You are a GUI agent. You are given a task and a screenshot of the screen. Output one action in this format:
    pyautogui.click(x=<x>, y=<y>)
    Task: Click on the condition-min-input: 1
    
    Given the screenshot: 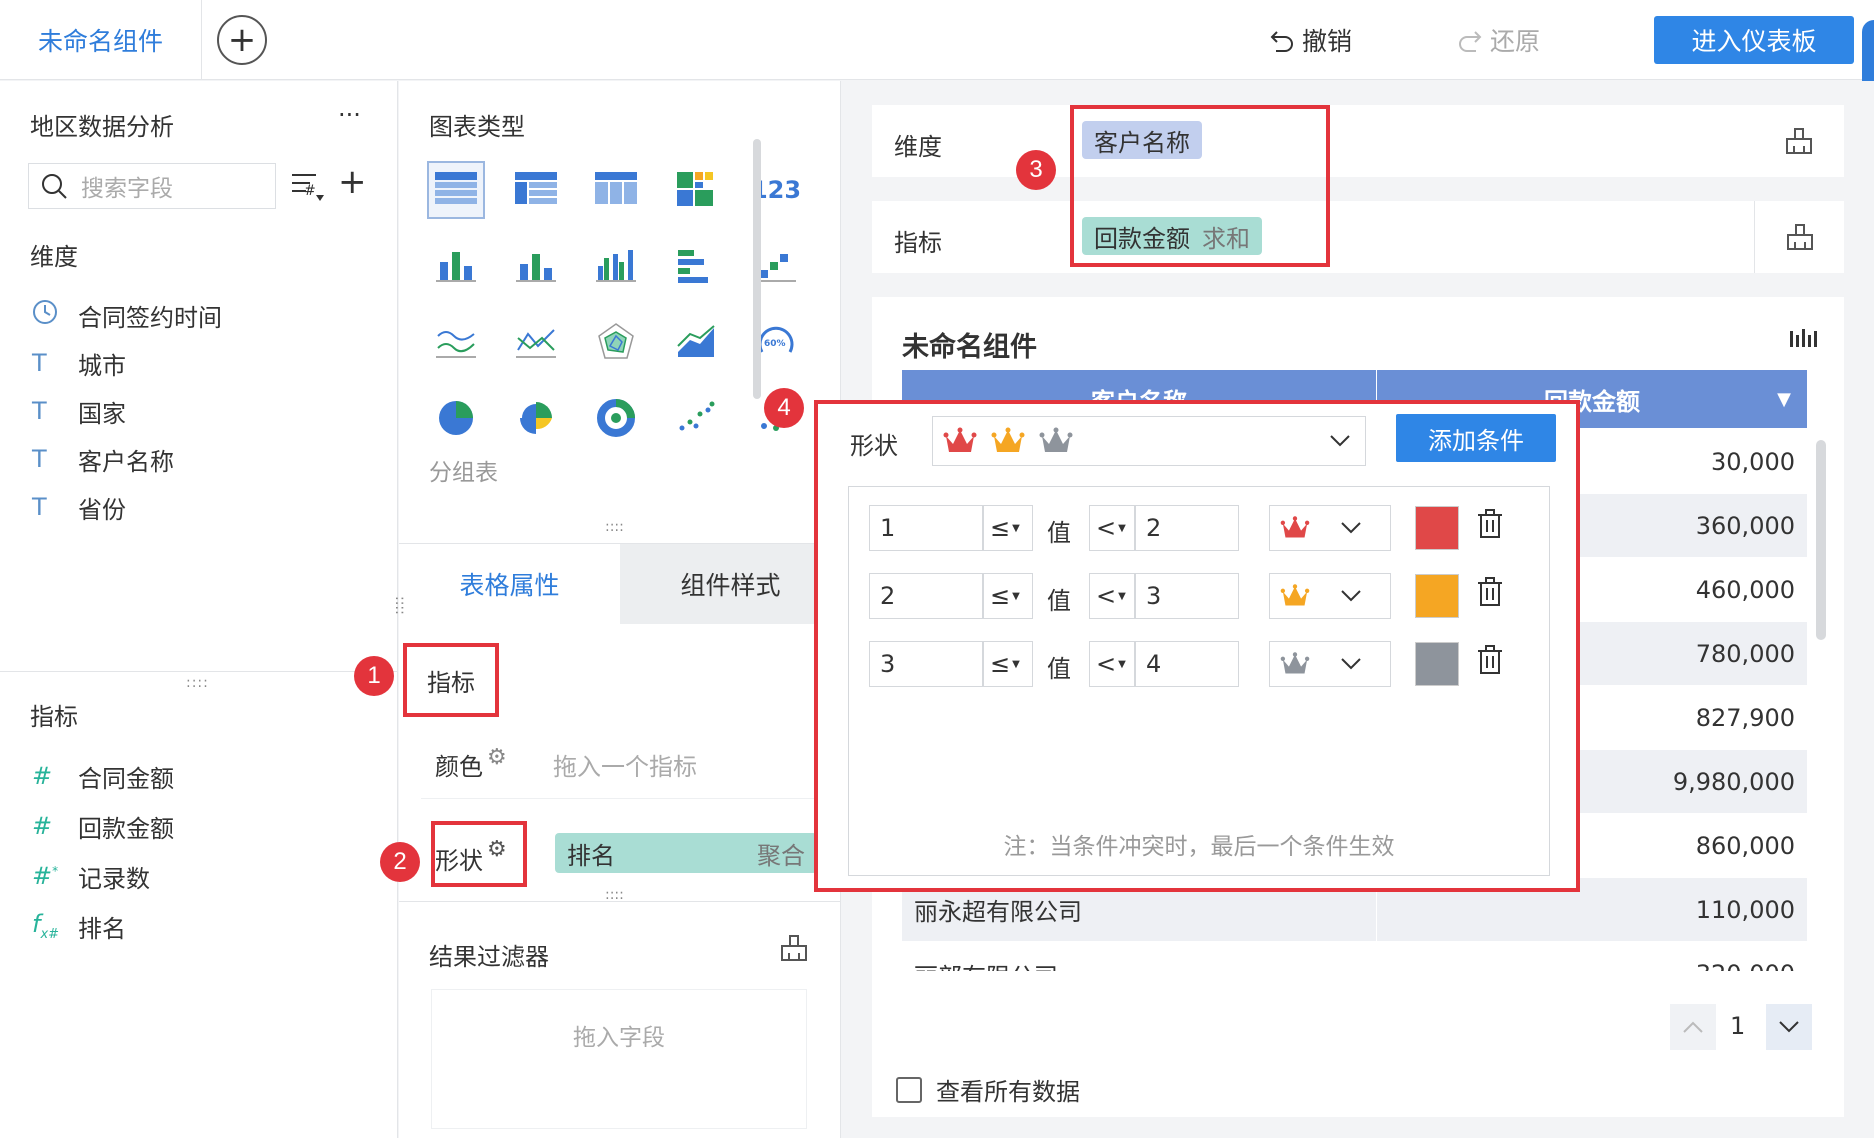 What is the action you would take?
    pyautogui.click(x=926, y=528)
    